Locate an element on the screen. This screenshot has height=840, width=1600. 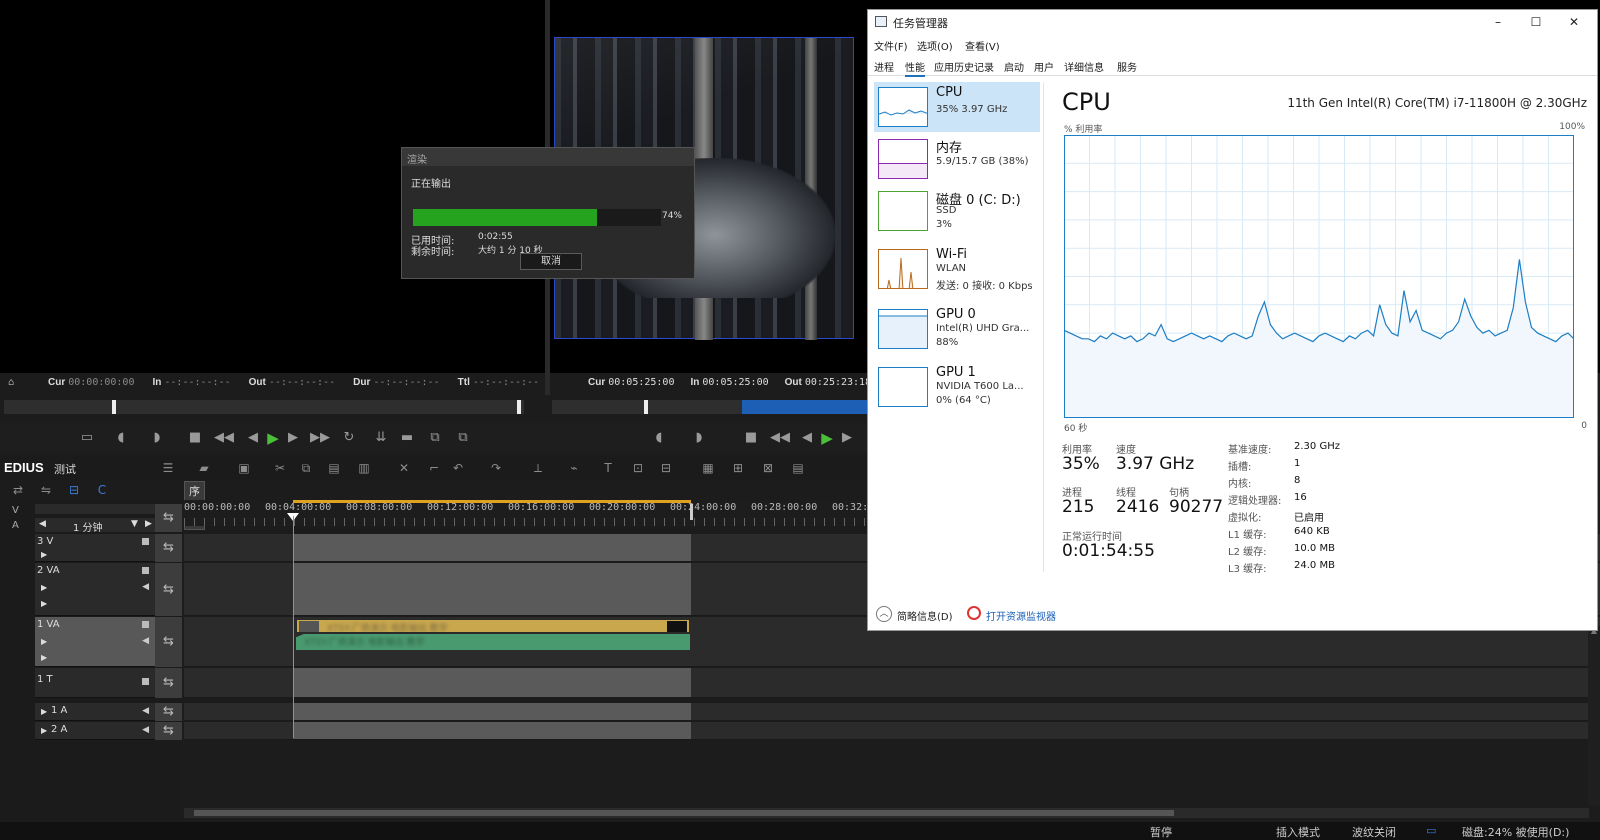
tab-services: 服务 is located at coordinates (1127, 66).